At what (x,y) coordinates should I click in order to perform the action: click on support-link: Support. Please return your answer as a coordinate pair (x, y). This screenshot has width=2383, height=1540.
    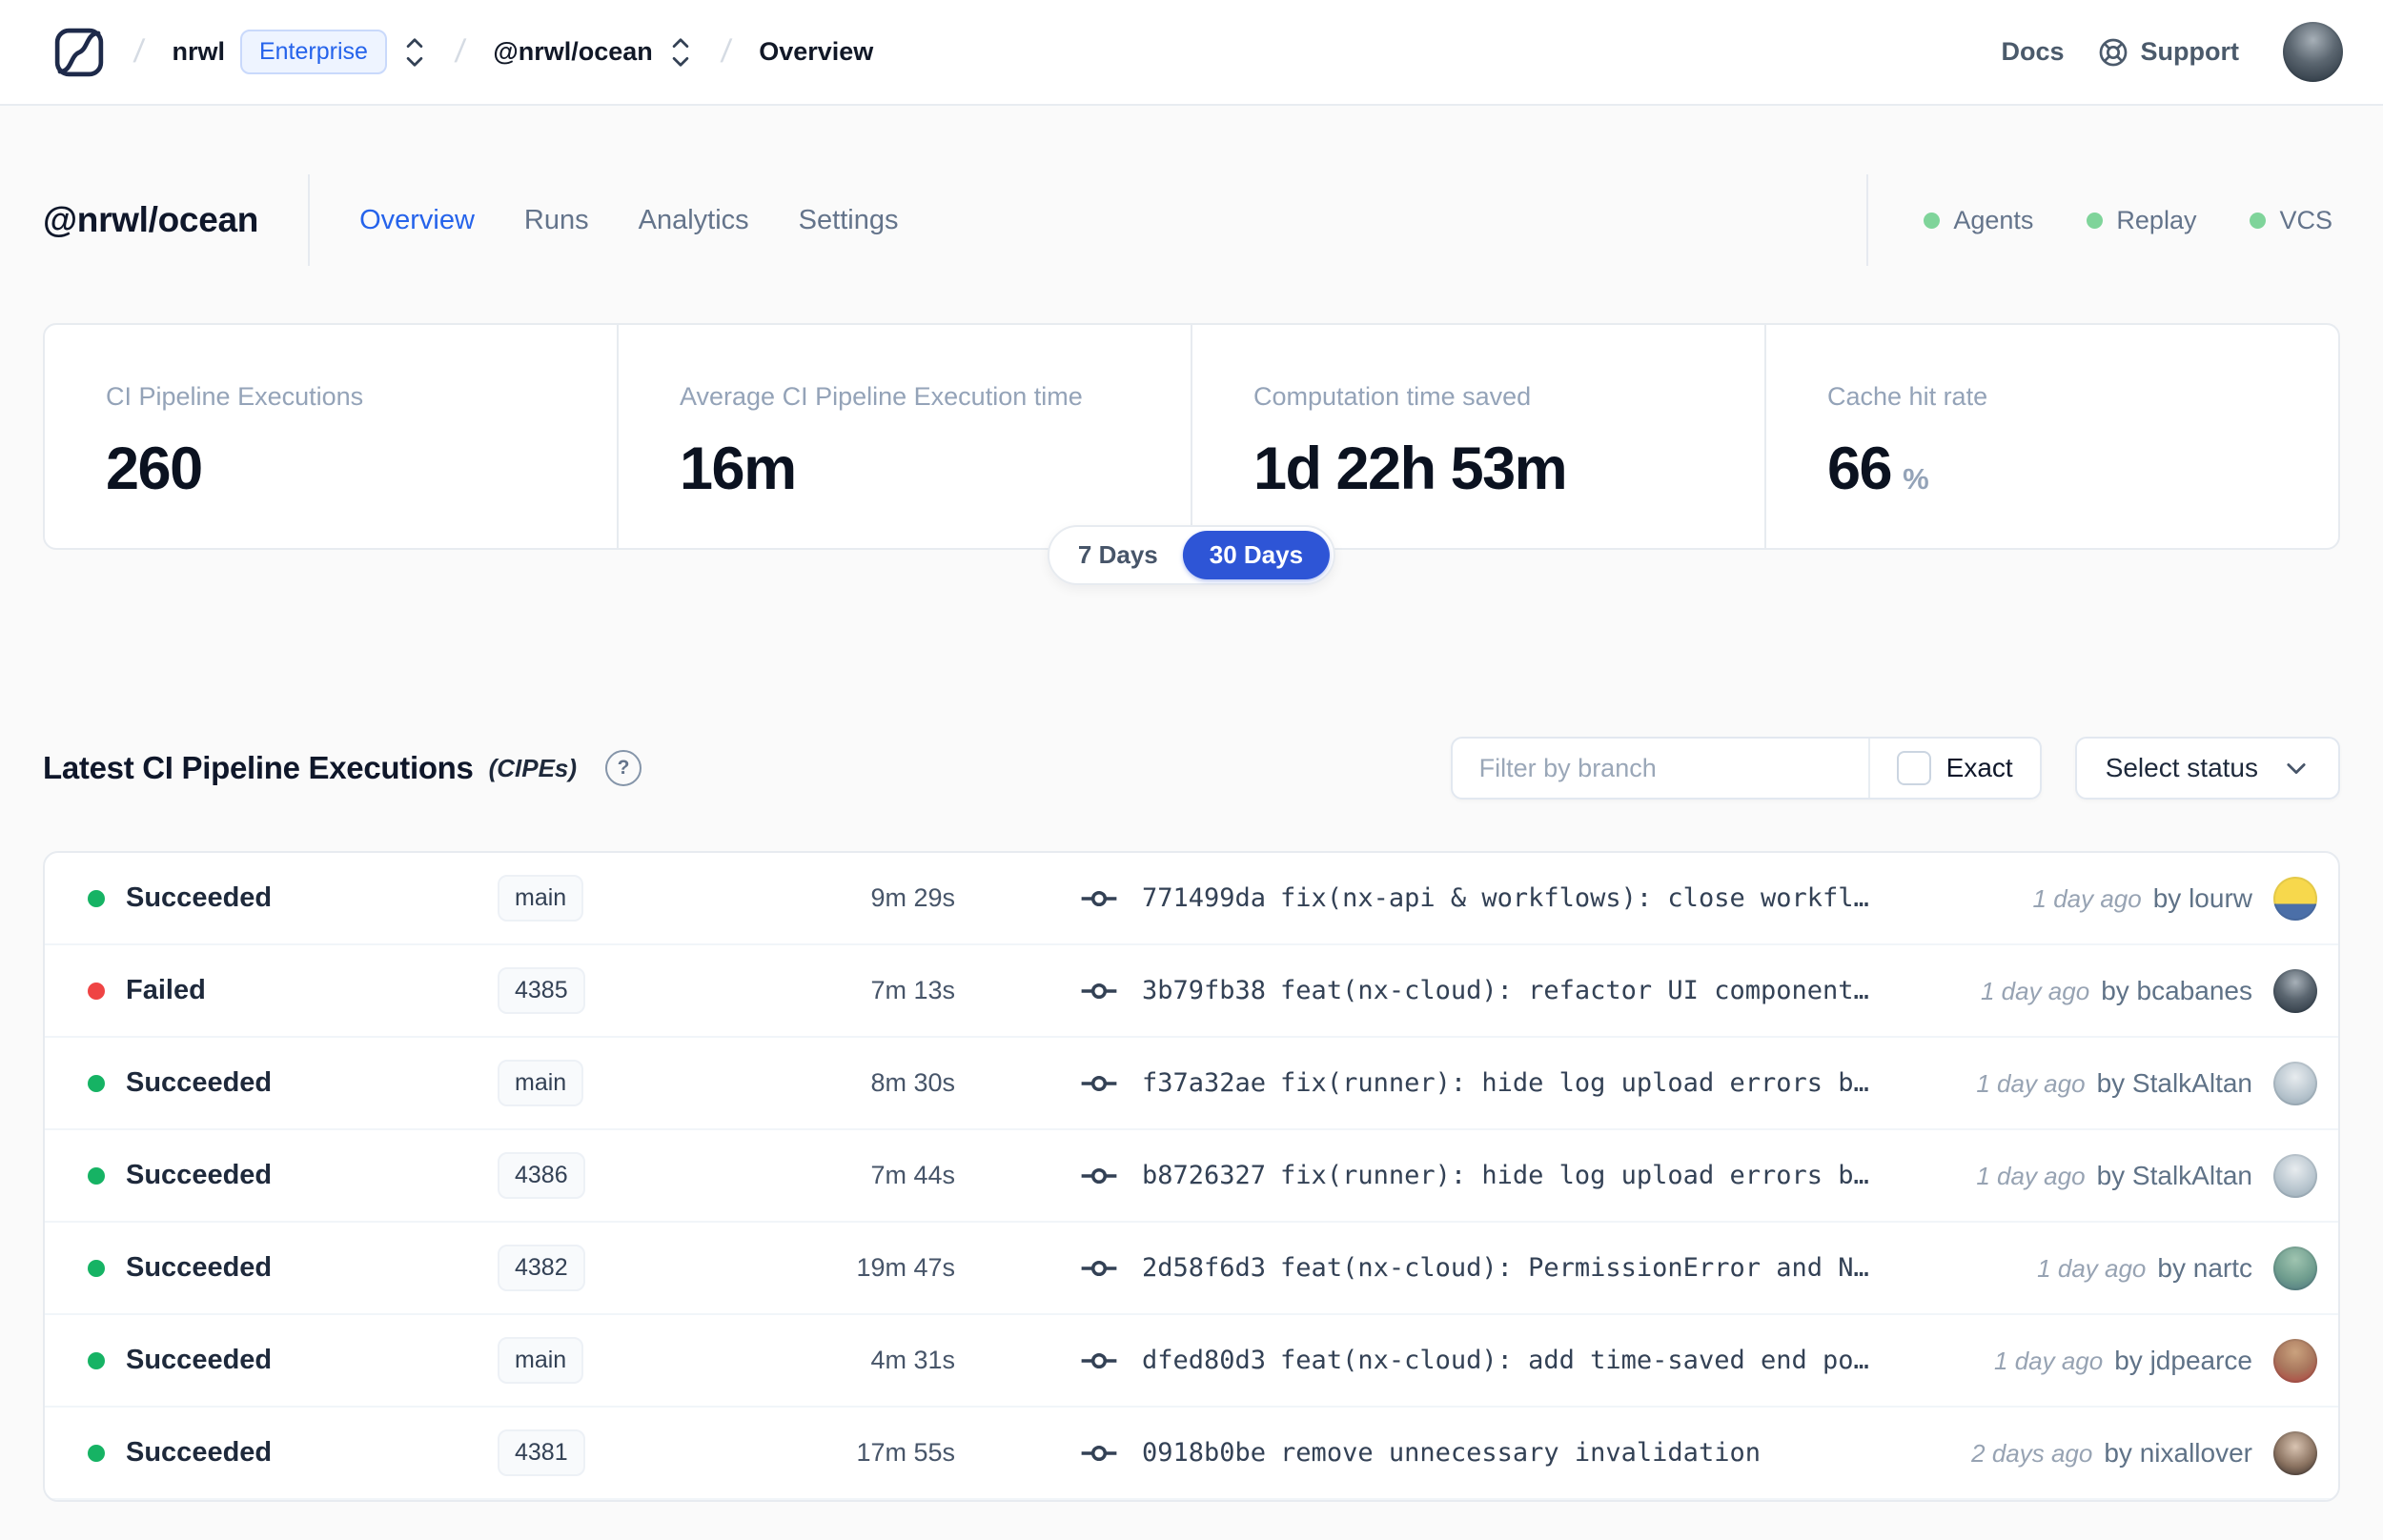
    Looking at the image, I should click on (2168, 52).